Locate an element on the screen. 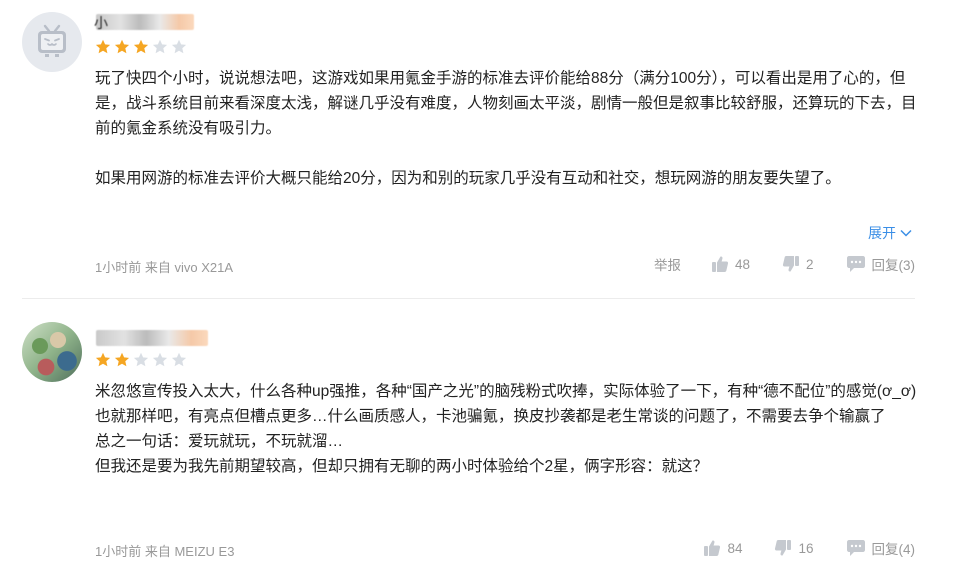 Image resolution: width=955 pixels, height=573 pixels. username-blurred is located at coordinates (152, 338).